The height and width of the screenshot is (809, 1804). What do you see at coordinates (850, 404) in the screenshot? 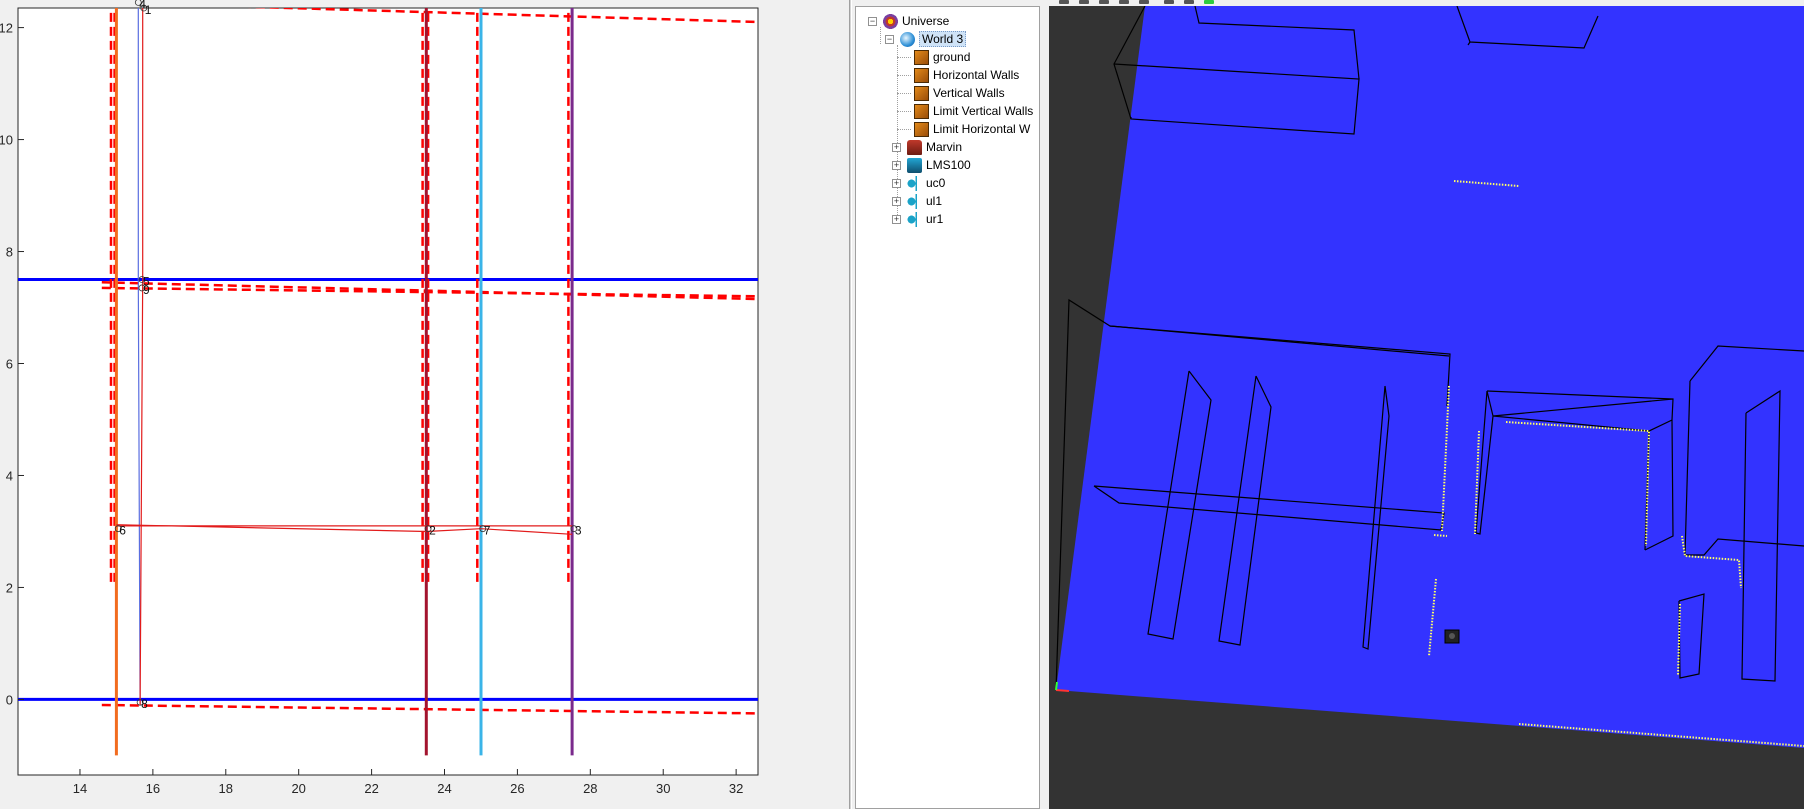
I see `pane-divider` at bounding box center [850, 404].